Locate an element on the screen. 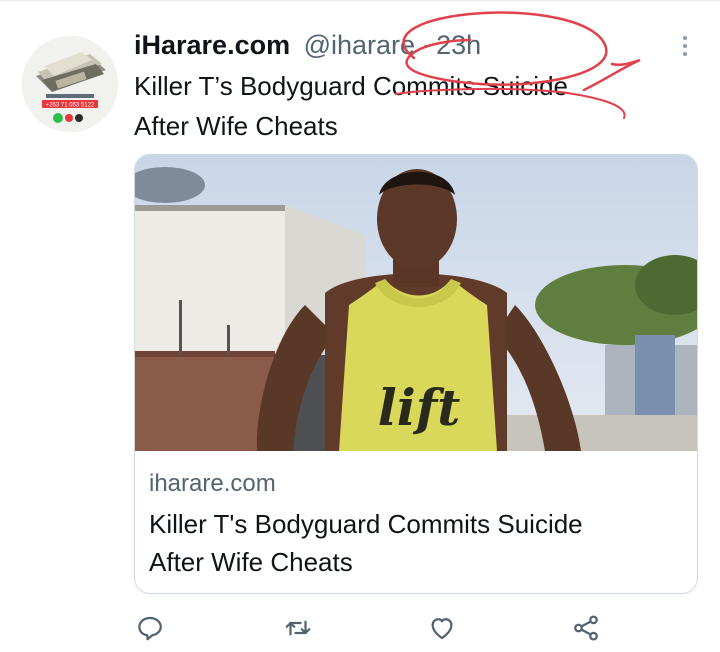  retweet-button is located at coordinates (298, 628).